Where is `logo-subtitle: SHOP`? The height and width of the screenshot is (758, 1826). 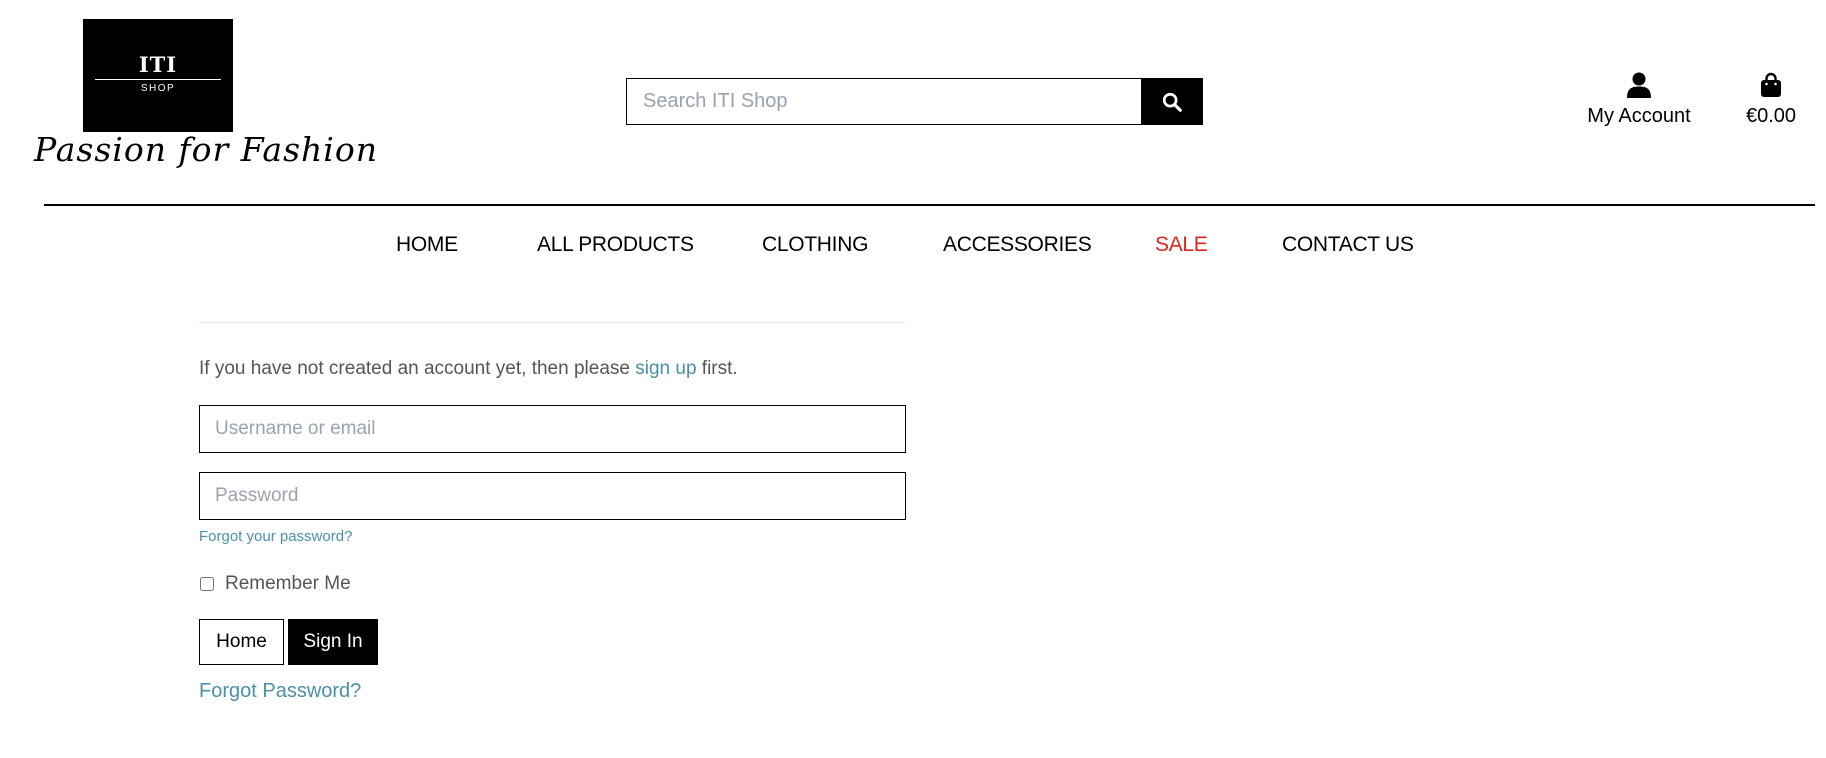 logo-subtitle: SHOP is located at coordinates (158, 88).